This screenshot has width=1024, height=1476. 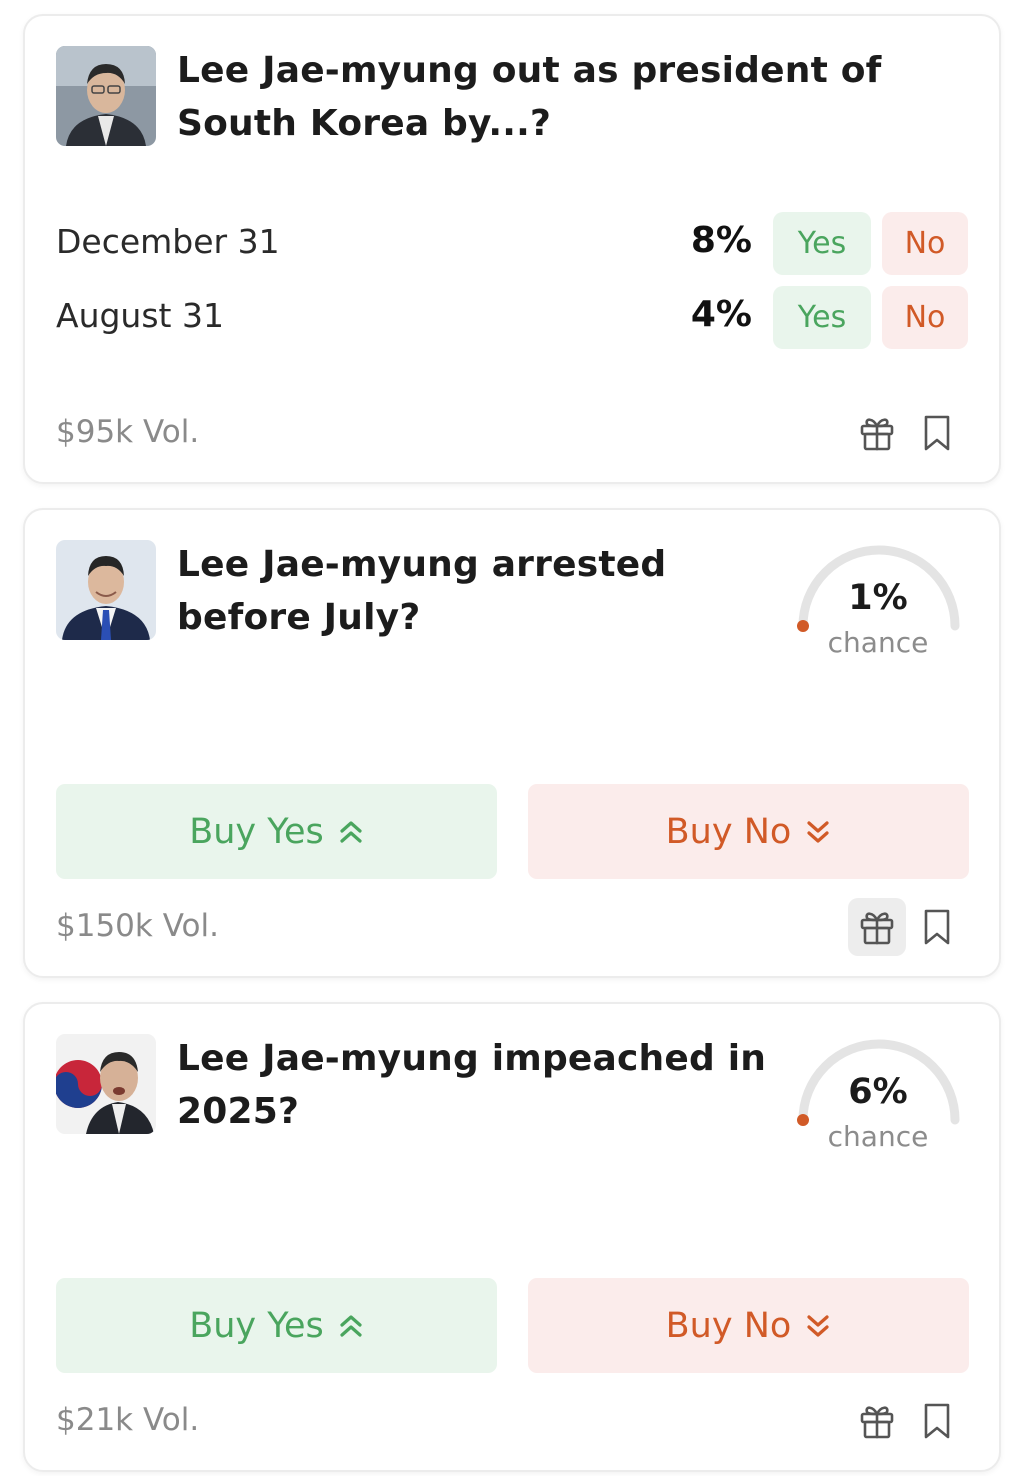 I want to click on market-title: Lee Jae-myung impeached in 2025?, so click(x=477, y=1085).